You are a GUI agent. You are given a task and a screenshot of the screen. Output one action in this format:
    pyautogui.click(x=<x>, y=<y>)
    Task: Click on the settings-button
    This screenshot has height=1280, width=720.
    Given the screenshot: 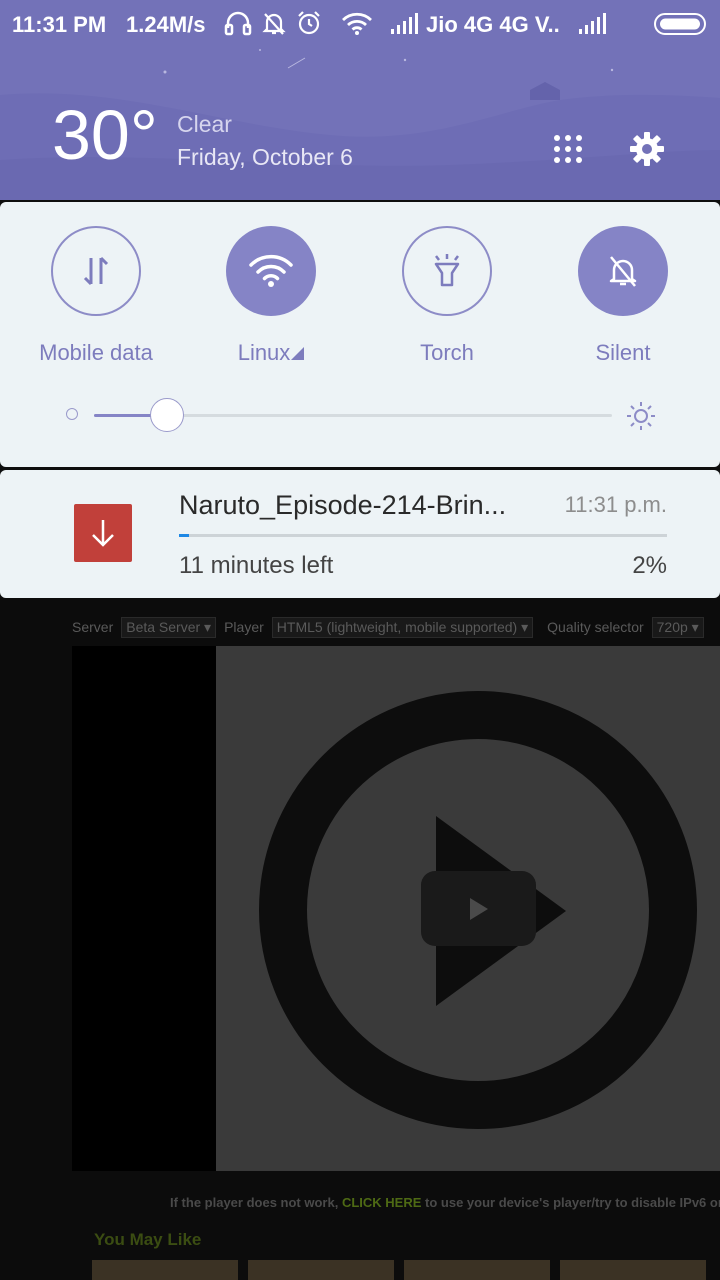 What is the action you would take?
    pyautogui.click(x=647, y=149)
    